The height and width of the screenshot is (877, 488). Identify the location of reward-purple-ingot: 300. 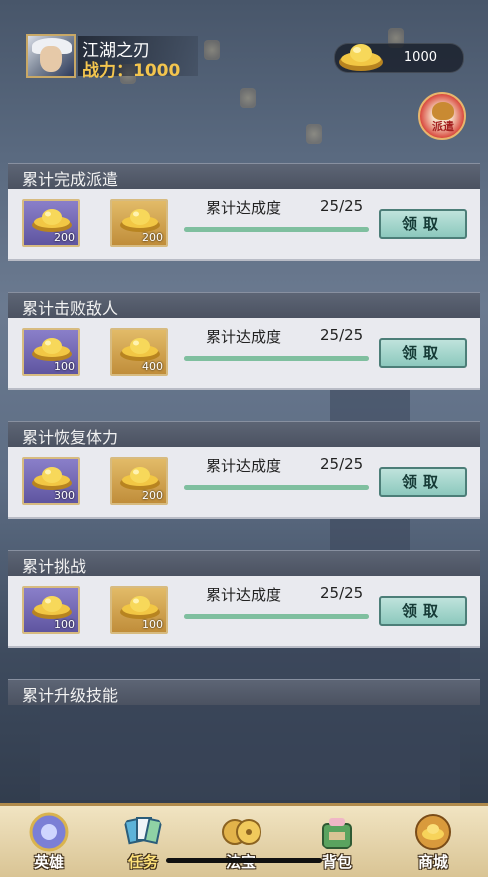
(51, 481).